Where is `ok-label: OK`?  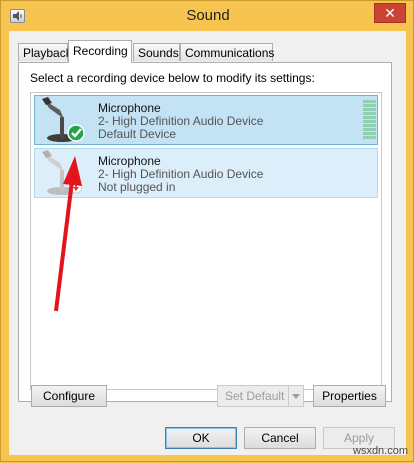
ok-label: OK is located at coordinates (201, 438).